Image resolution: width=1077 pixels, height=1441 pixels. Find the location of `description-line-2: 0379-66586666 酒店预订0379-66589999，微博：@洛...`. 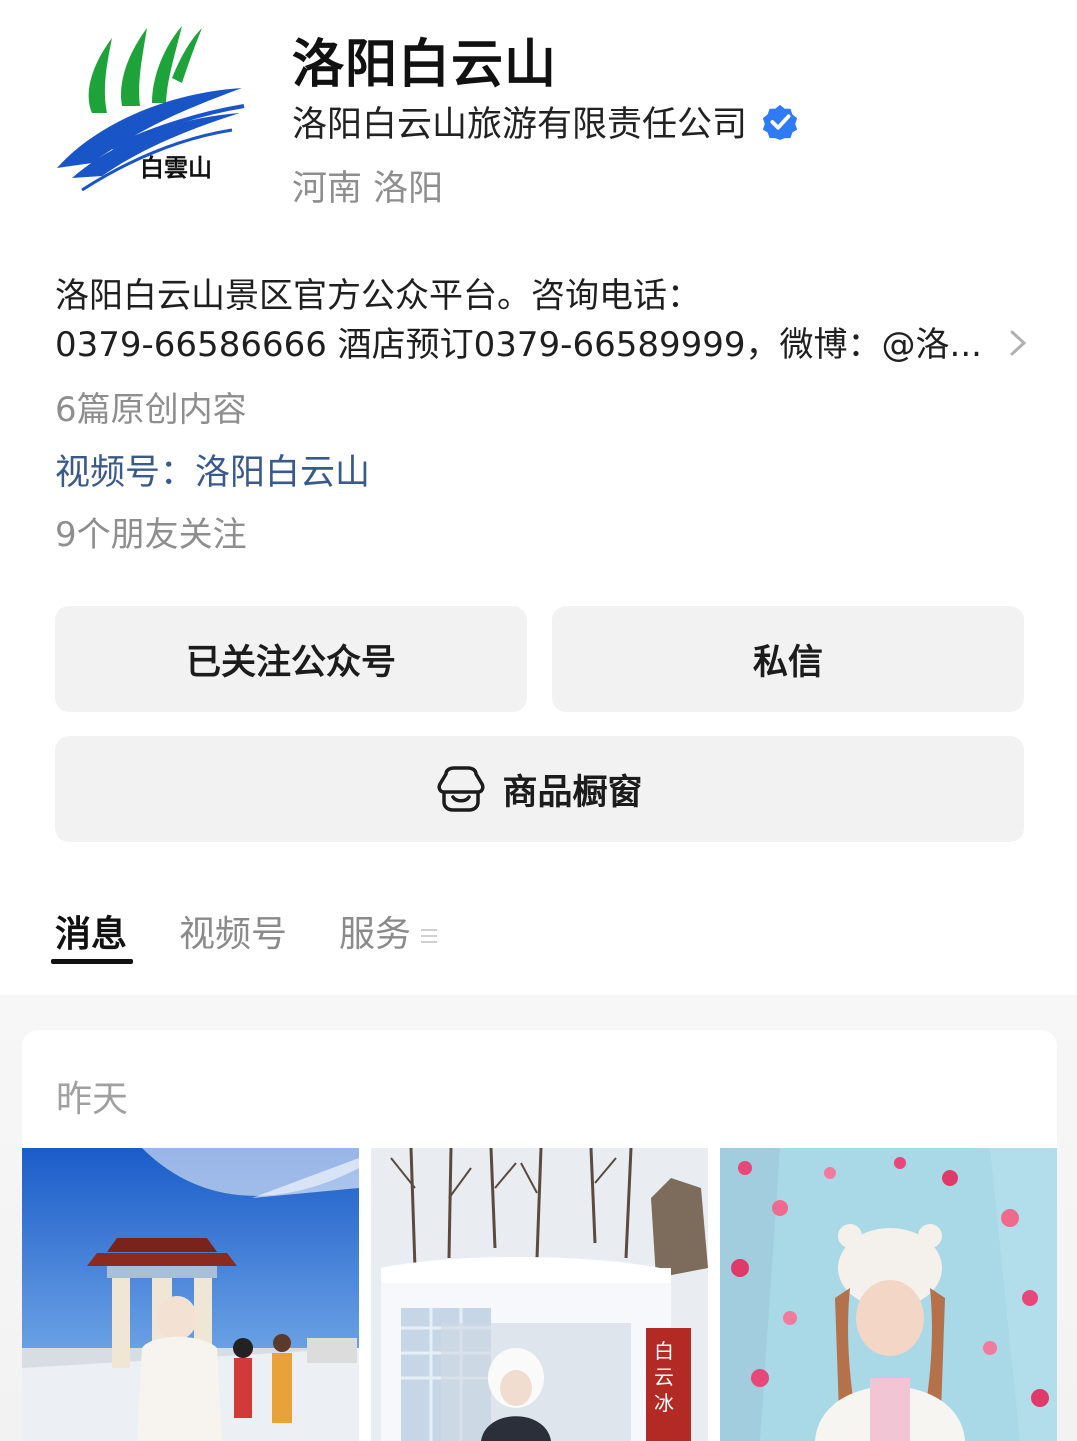

description-line-2: 0379-66586666 酒店预订0379-66589999，微博：@洛... is located at coordinates (518, 345).